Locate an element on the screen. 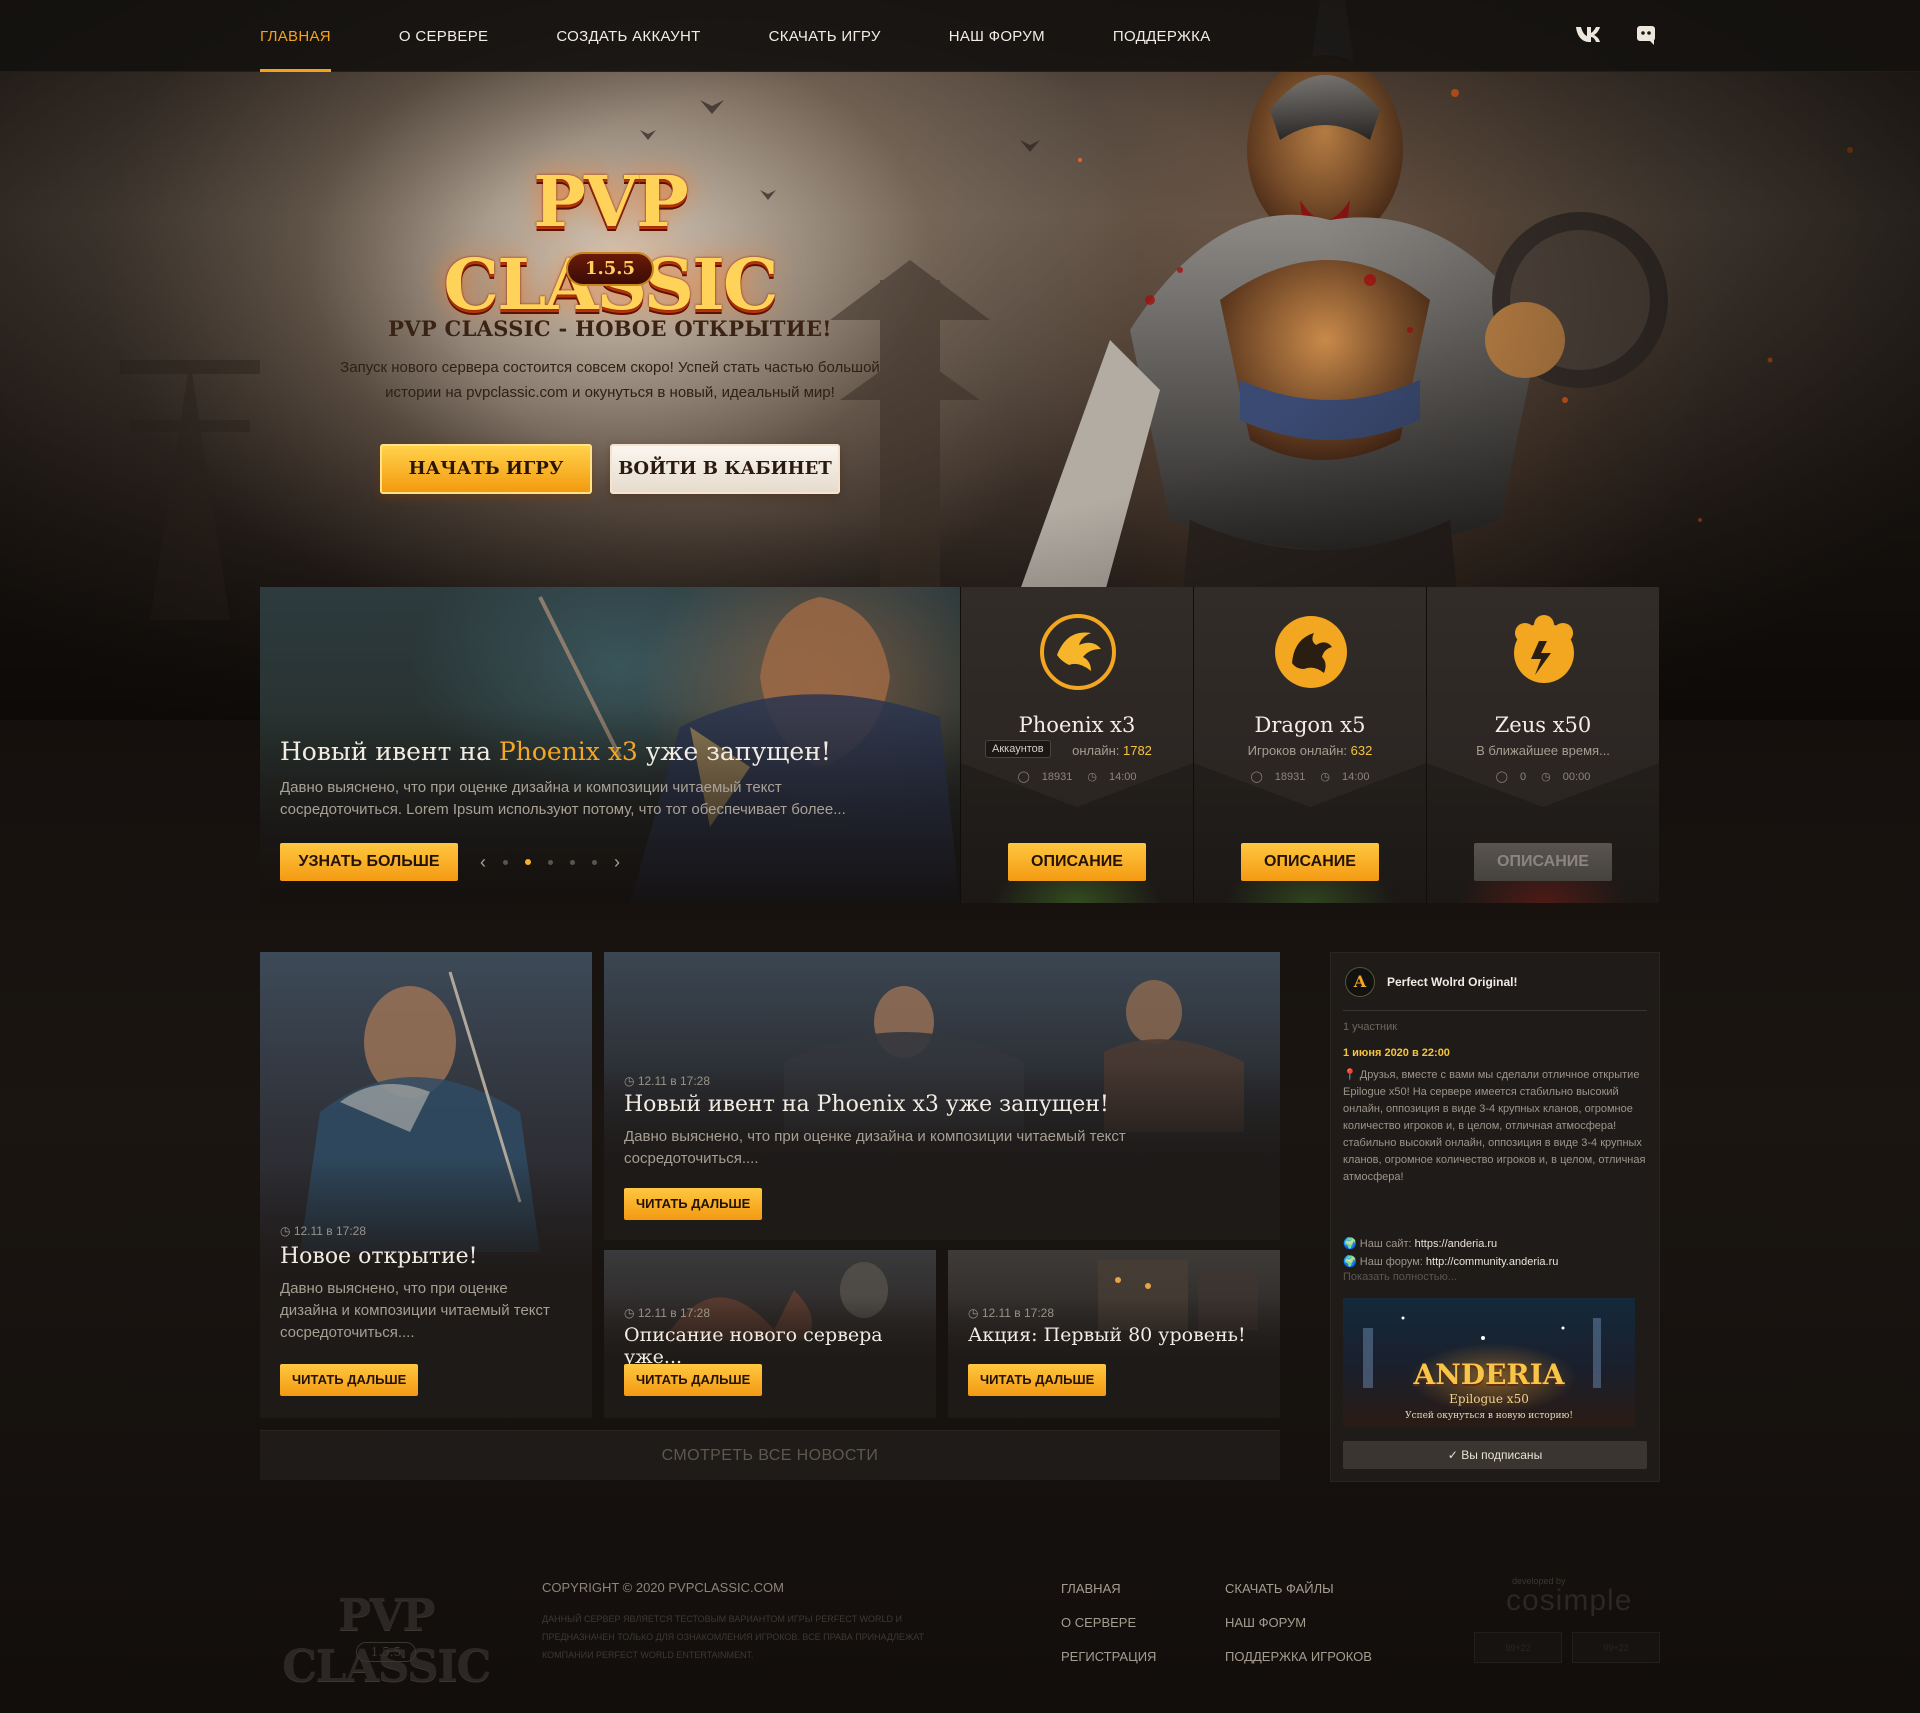 This screenshot has width=1920, height=1713. site-link-row: 🌍 Наш сайт: https://anderia.ru is located at coordinates (1495, 1244).